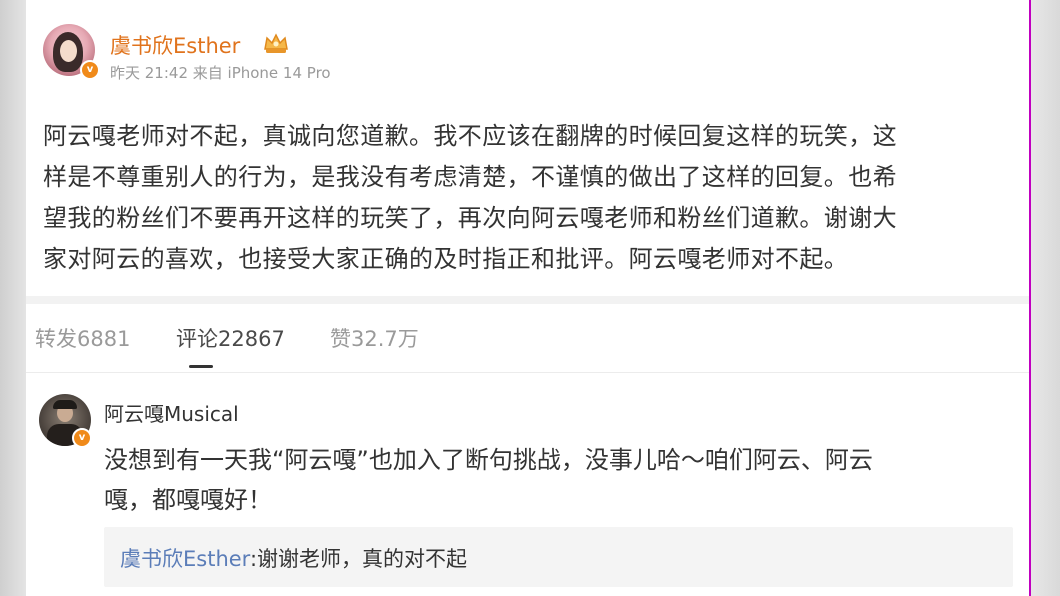 This screenshot has height=596, width=1060. What do you see at coordinates (446, 259) in the screenshot?
I see `post-content-line: 家对阿云的喜欢，也接受大家正确的及时指正和批评。阿云嘎老师对不起。` at bounding box center [446, 259].